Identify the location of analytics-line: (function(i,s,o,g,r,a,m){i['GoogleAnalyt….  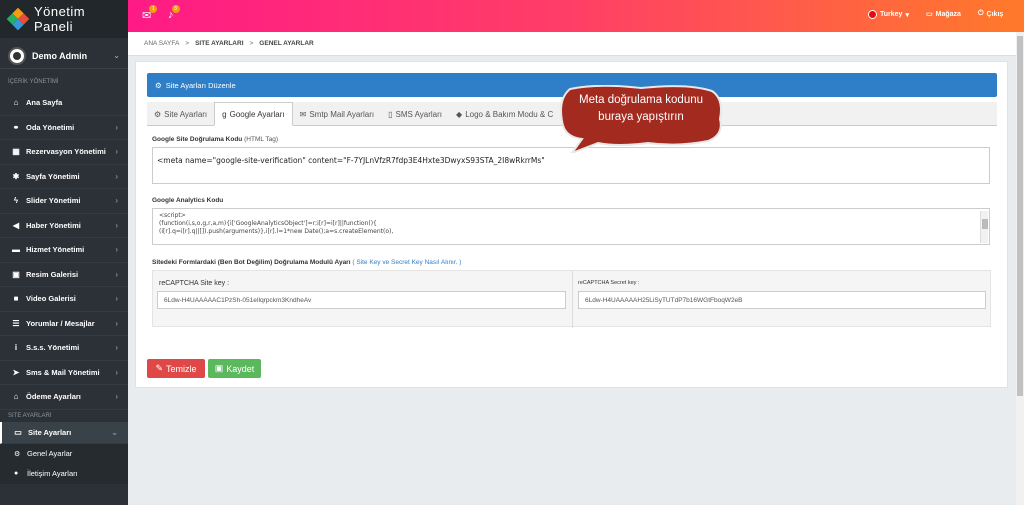
(268, 223).